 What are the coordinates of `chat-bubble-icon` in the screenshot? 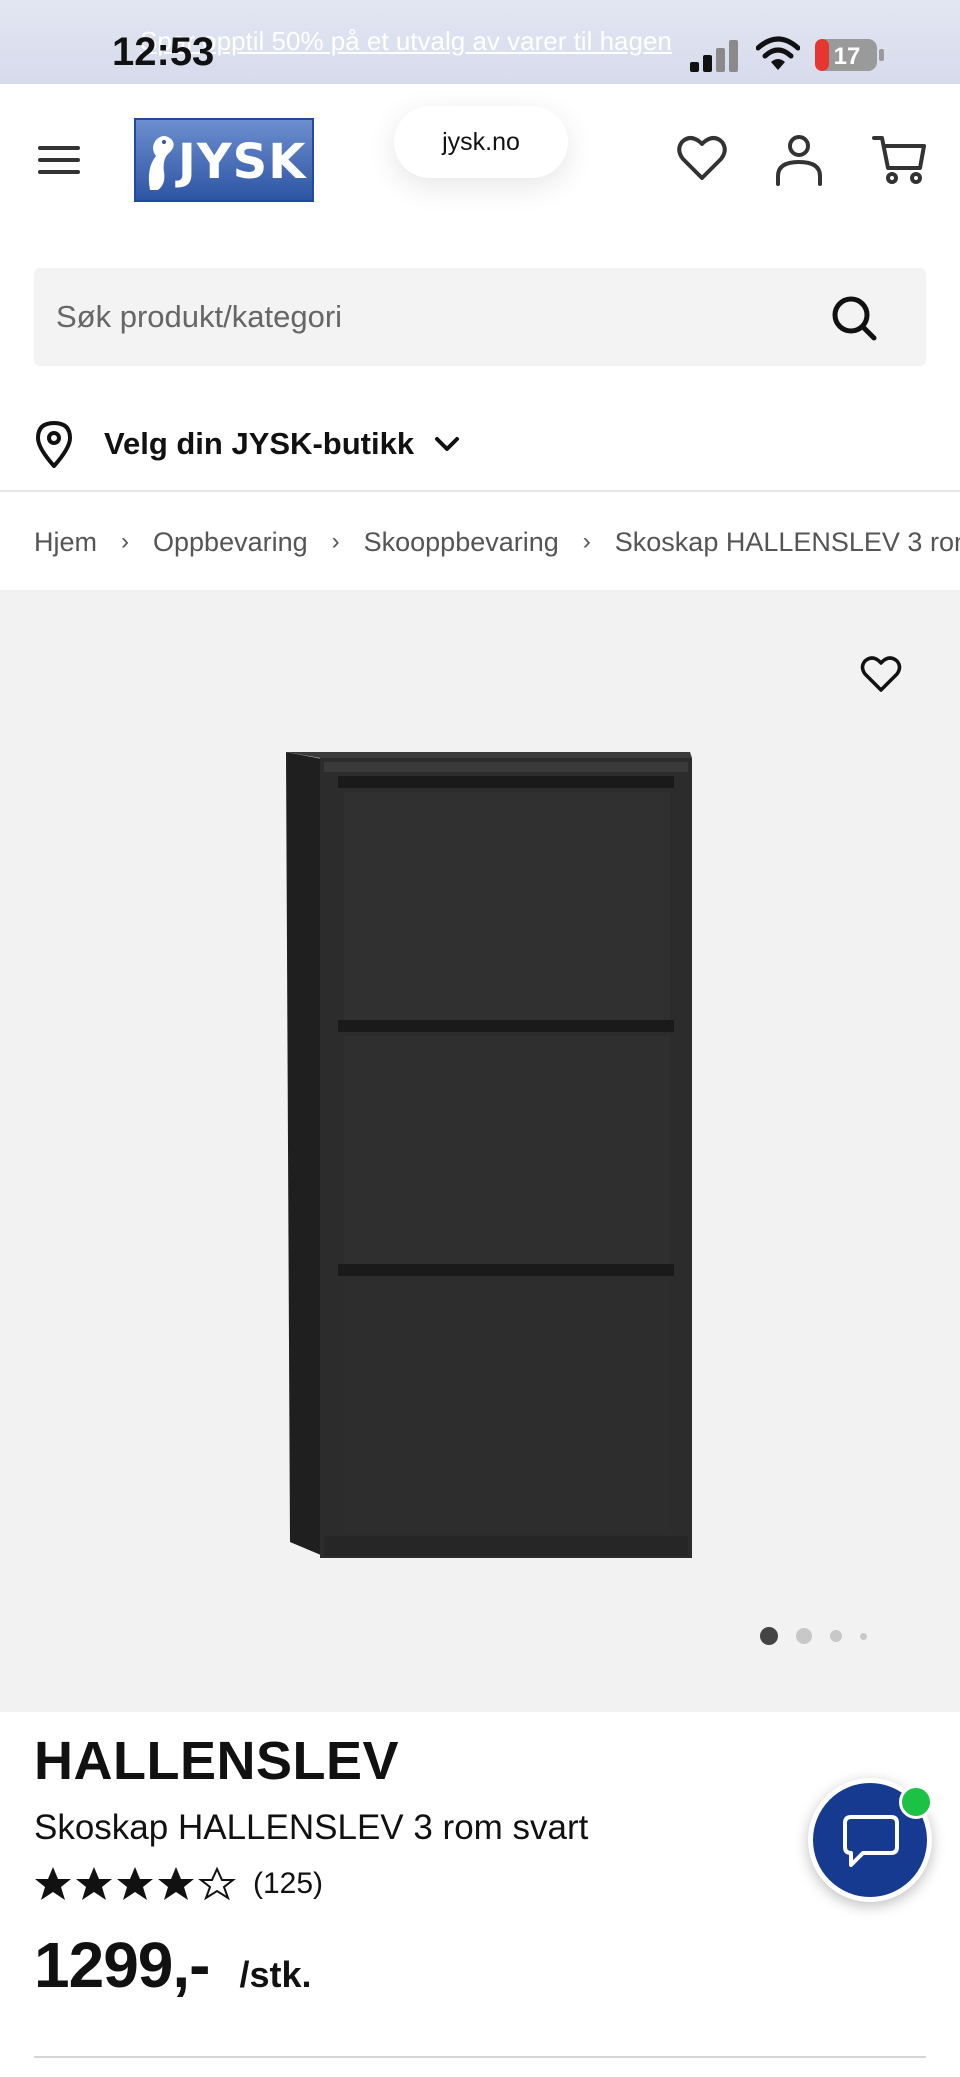 It's located at (871, 1841).